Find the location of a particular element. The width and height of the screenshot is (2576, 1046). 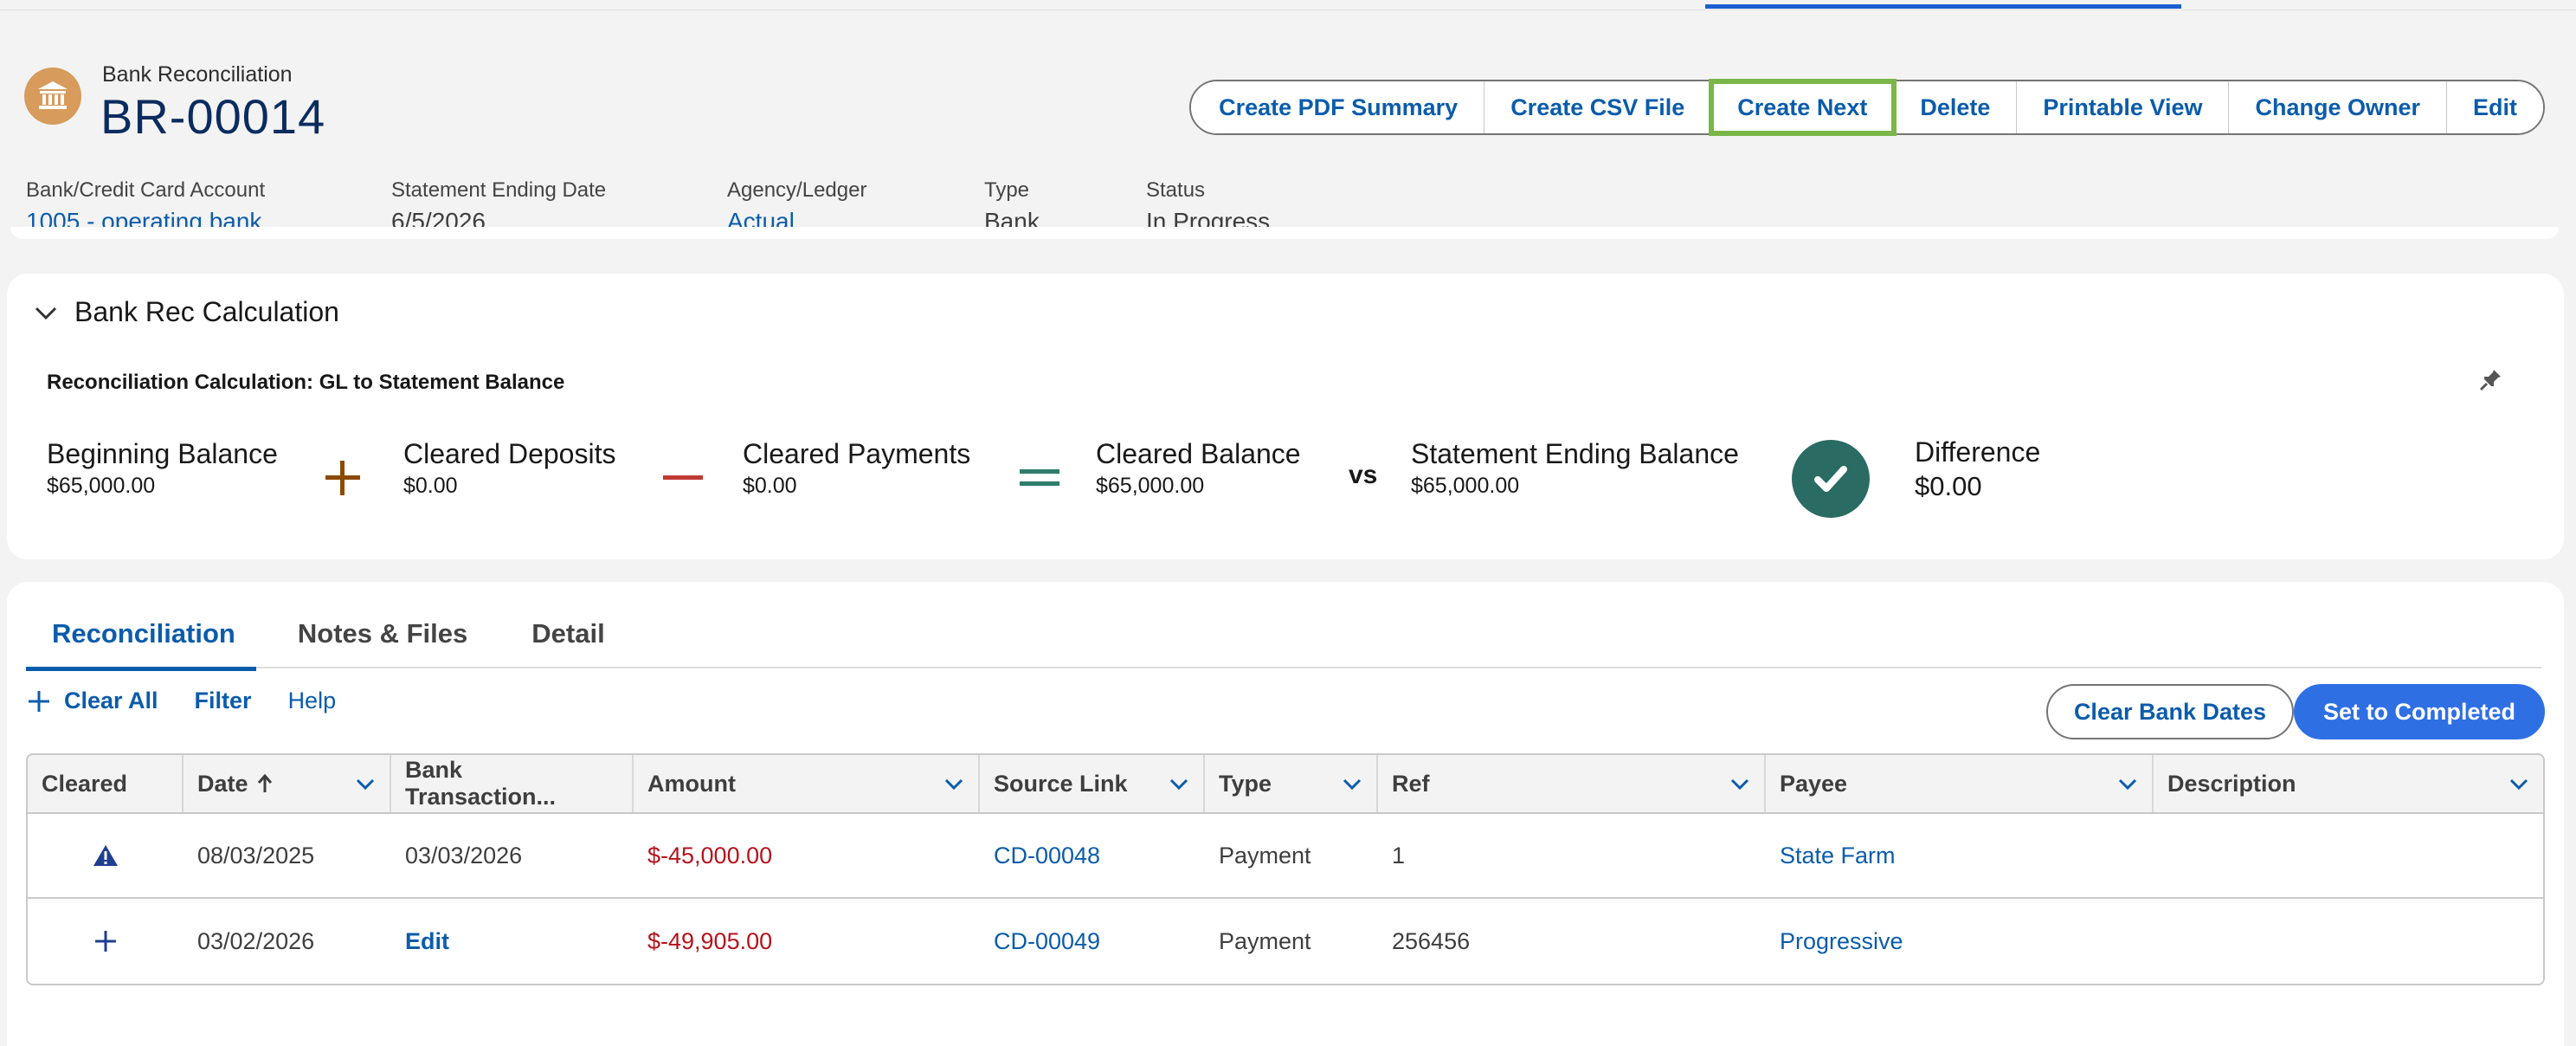

column-header-label: Description is located at coordinates (2231, 783).